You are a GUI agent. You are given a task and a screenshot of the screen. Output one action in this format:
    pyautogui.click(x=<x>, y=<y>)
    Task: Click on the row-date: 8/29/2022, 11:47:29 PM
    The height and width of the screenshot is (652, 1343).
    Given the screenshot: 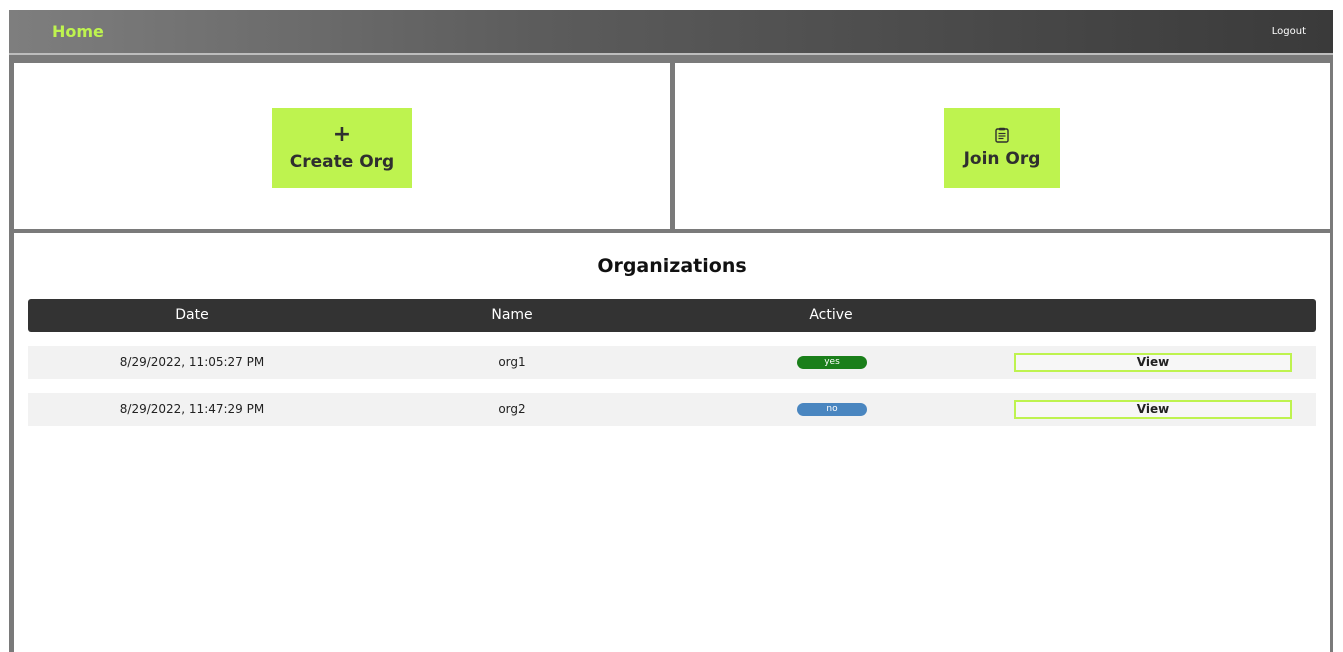 What is the action you would take?
    pyautogui.click(x=192, y=409)
    